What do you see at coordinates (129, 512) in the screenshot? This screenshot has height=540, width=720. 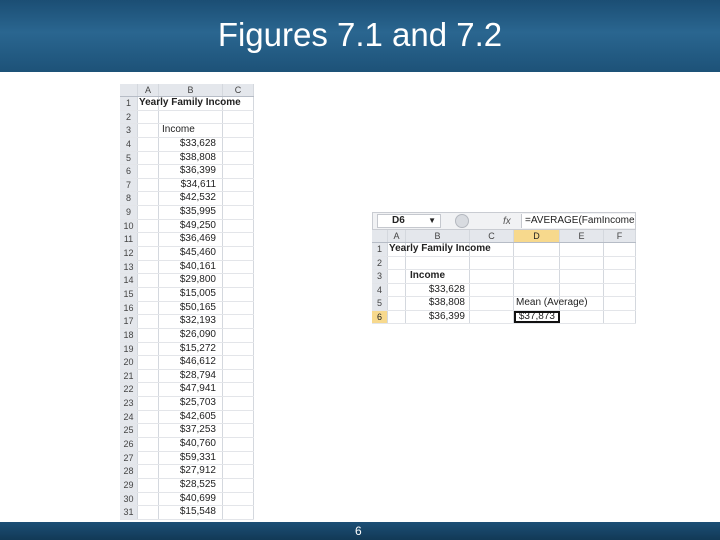 I see `row-header: 31` at bounding box center [129, 512].